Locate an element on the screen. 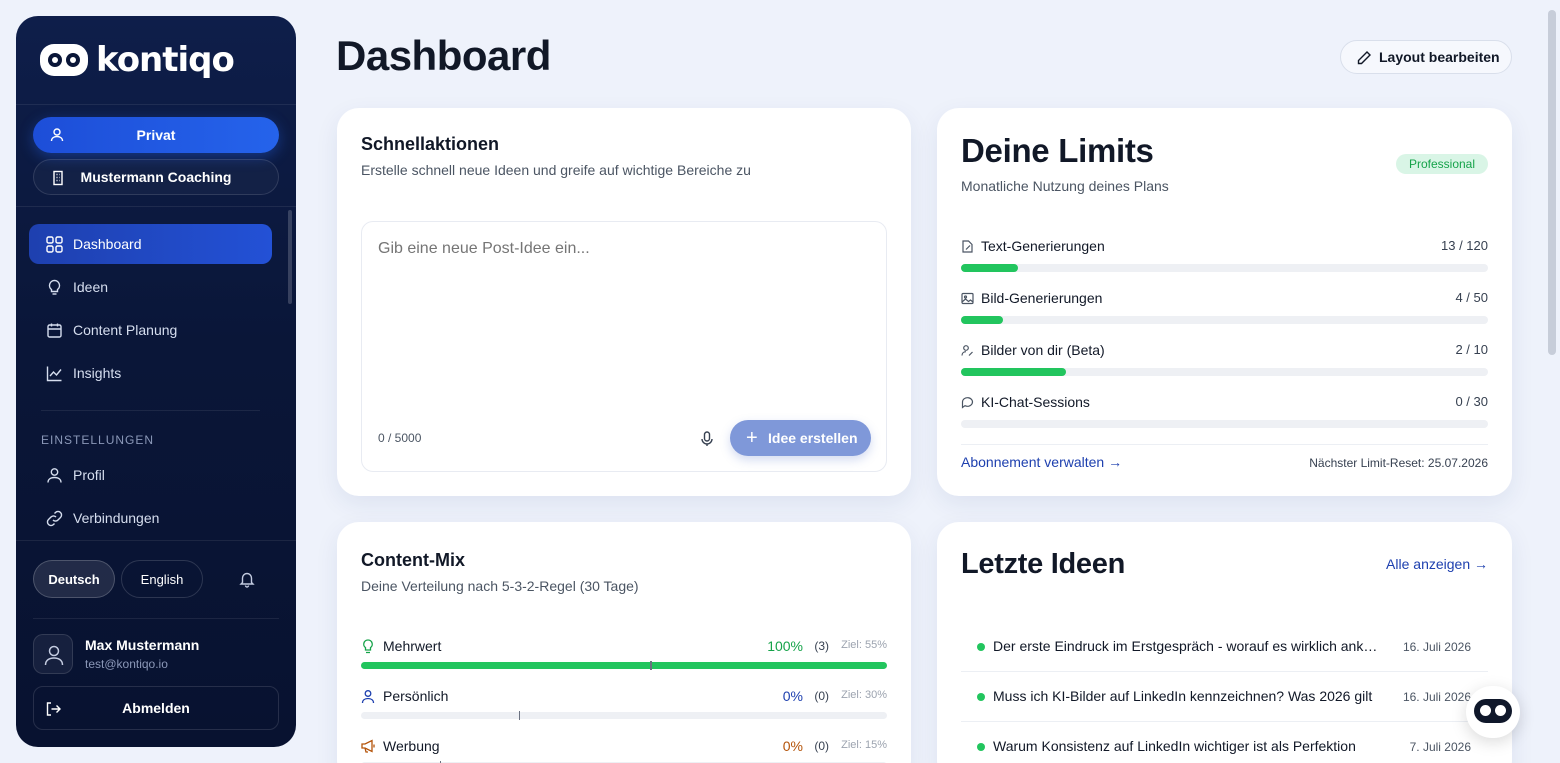 The height and width of the screenshot is (763, 1560). limit-value: 4 / 50 is located at coordinates (1471, 297).